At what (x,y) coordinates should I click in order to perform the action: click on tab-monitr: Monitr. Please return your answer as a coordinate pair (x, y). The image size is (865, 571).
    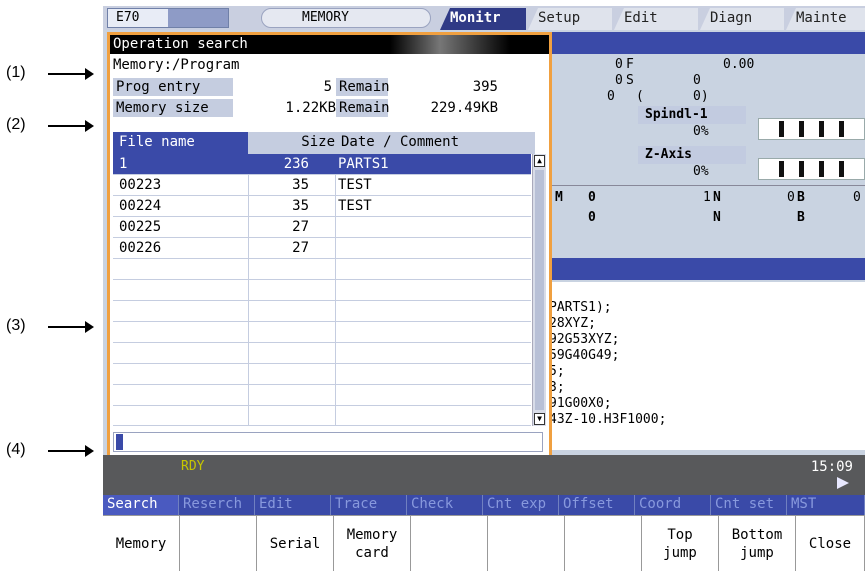
    Looking at the image, I should click on (483, 19).